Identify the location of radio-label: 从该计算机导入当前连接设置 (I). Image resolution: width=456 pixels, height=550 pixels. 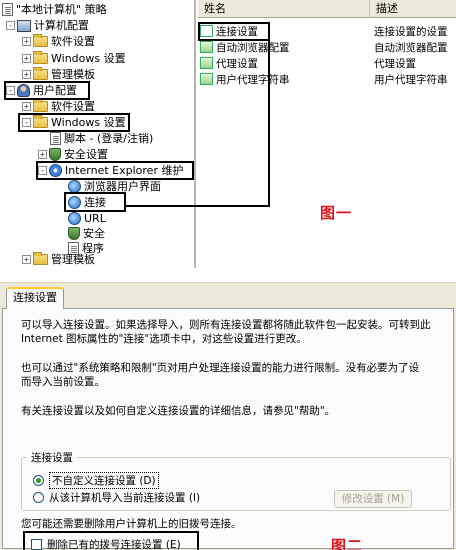
(125, 498).